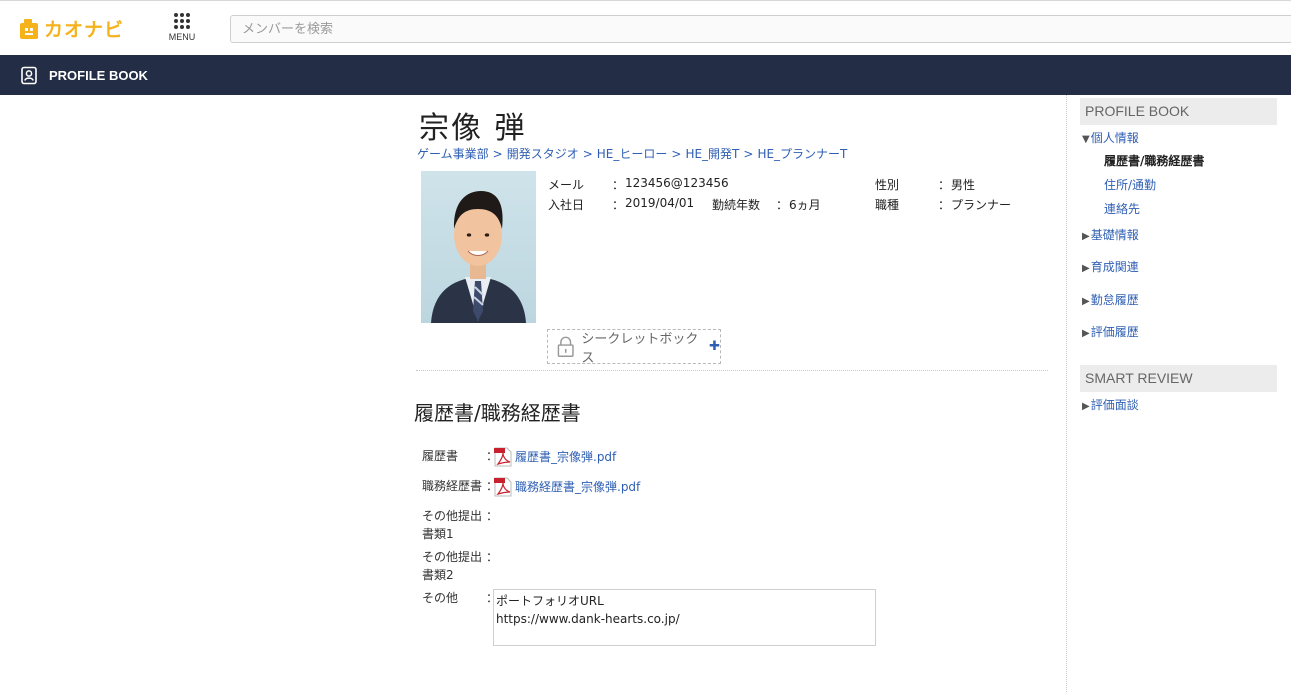 This screenshot has height=692, width=1291. Describe the element at coordinates (640, 348) in the screenshot. I see `secret-box-label: シークレットボックス` at that location.